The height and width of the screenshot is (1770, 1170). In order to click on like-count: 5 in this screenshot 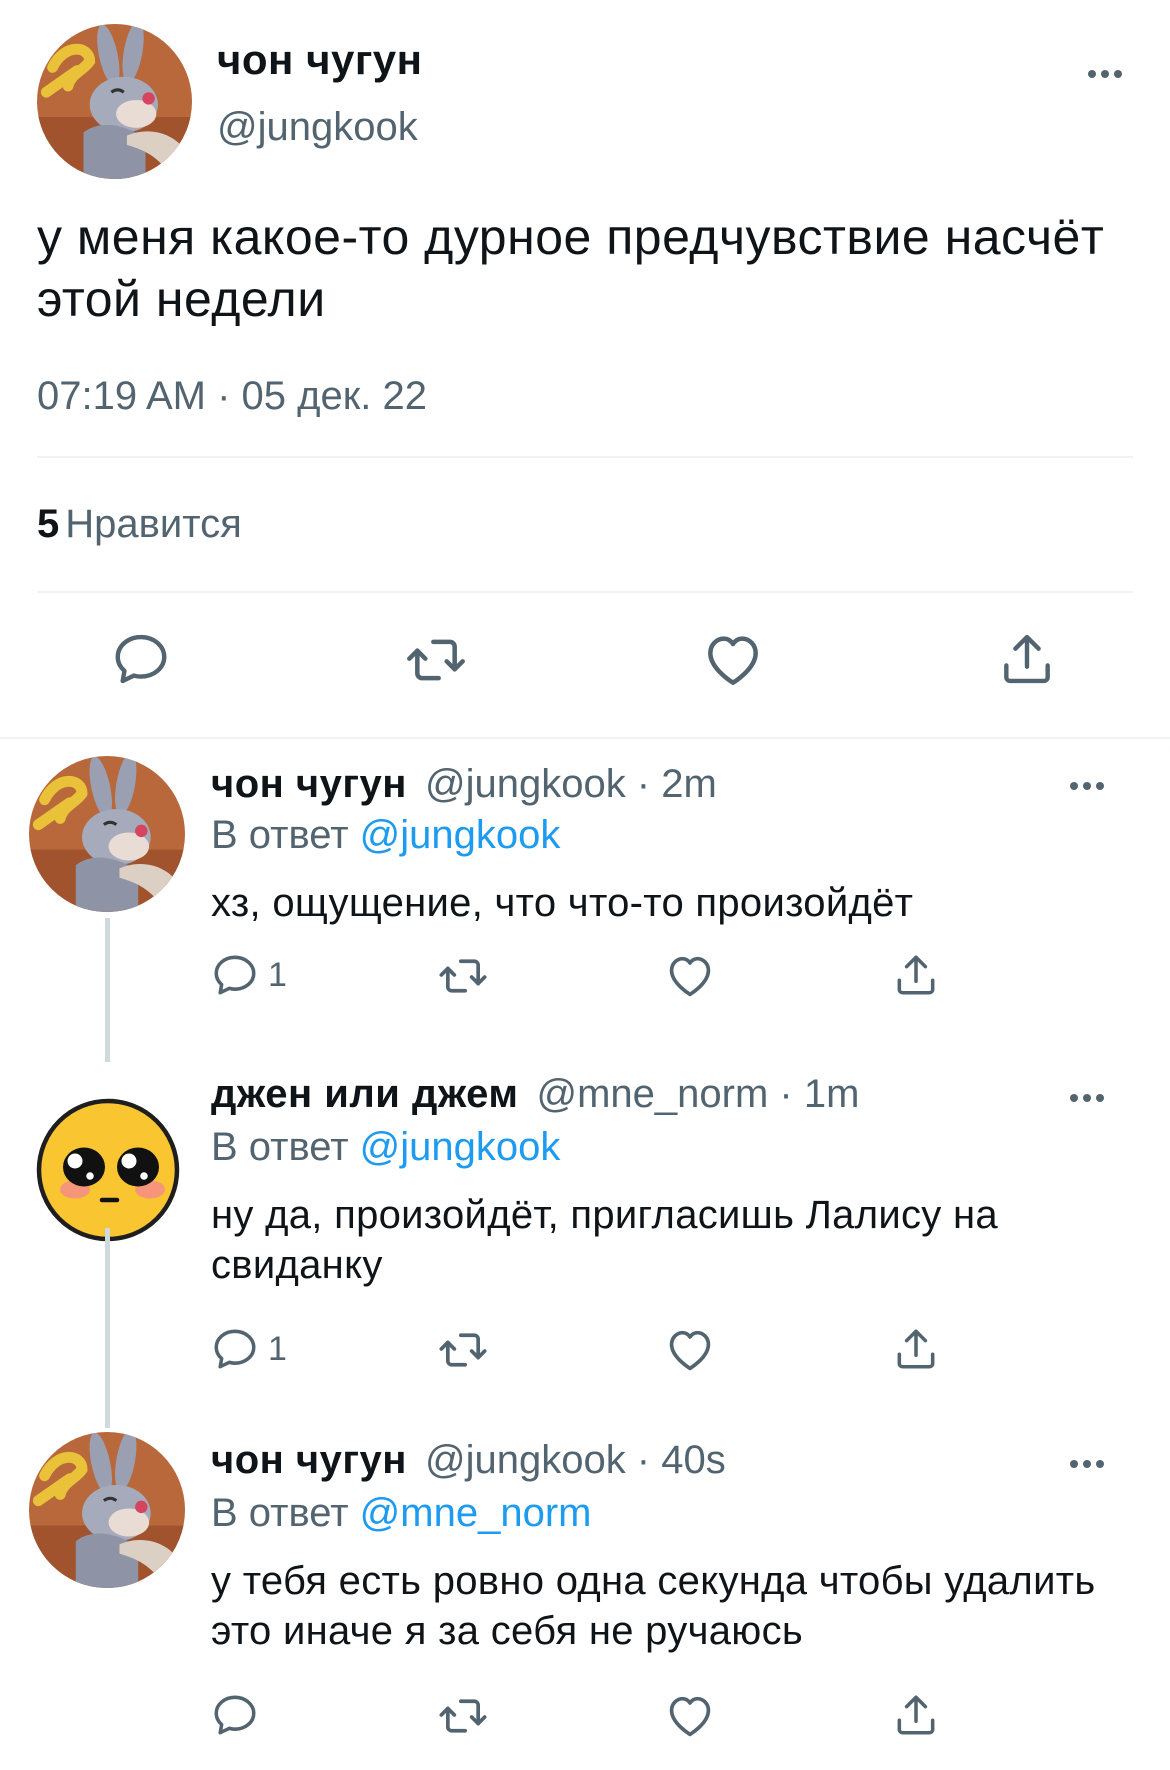, I will do `click(48, 524)`.